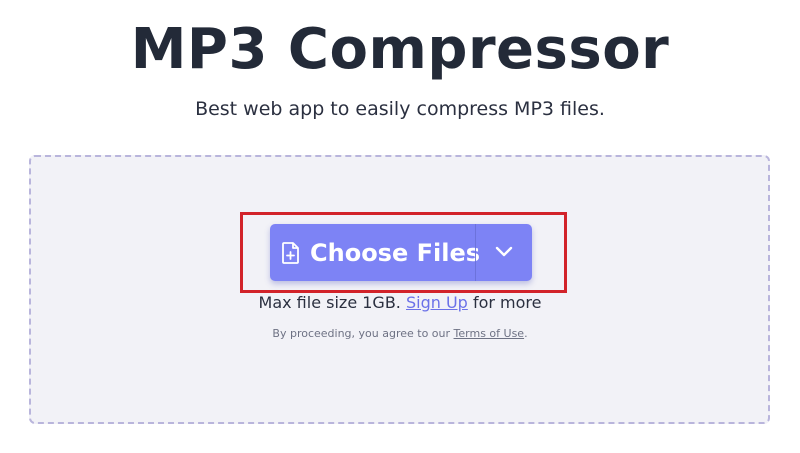  Describe the element at coordinates (475, 252) in the screenshot. I see `button-divider` at that location.